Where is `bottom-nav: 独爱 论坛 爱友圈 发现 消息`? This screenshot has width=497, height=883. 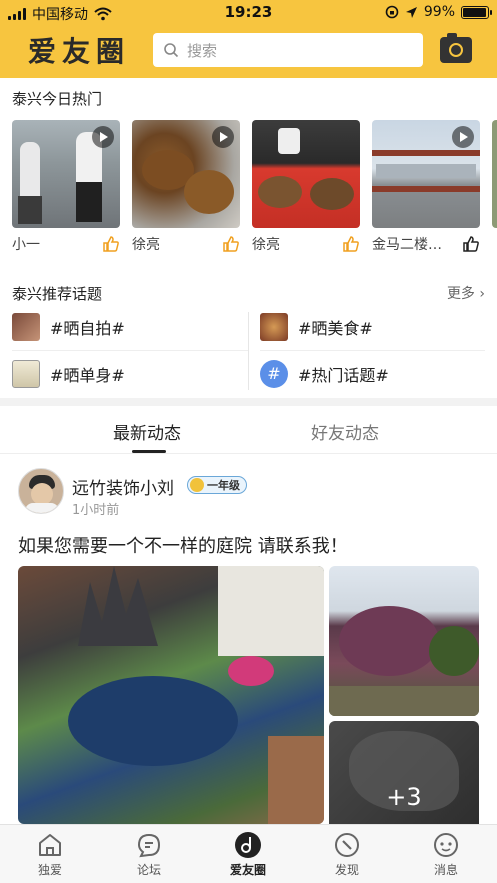 bottom-nav: 独爱 论坛 爱友圈 发现 消息 is located at coordinates (248, 853).